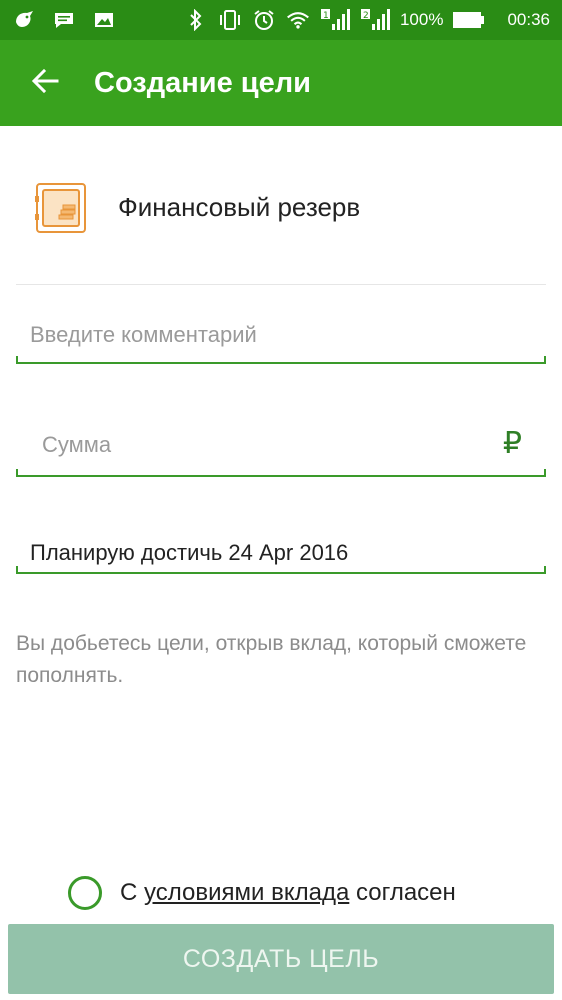 This screenshot has width=562, height=1000. Describe the element at coordinates (280, 335) in the screenshot. I see `comment-input` at that location.